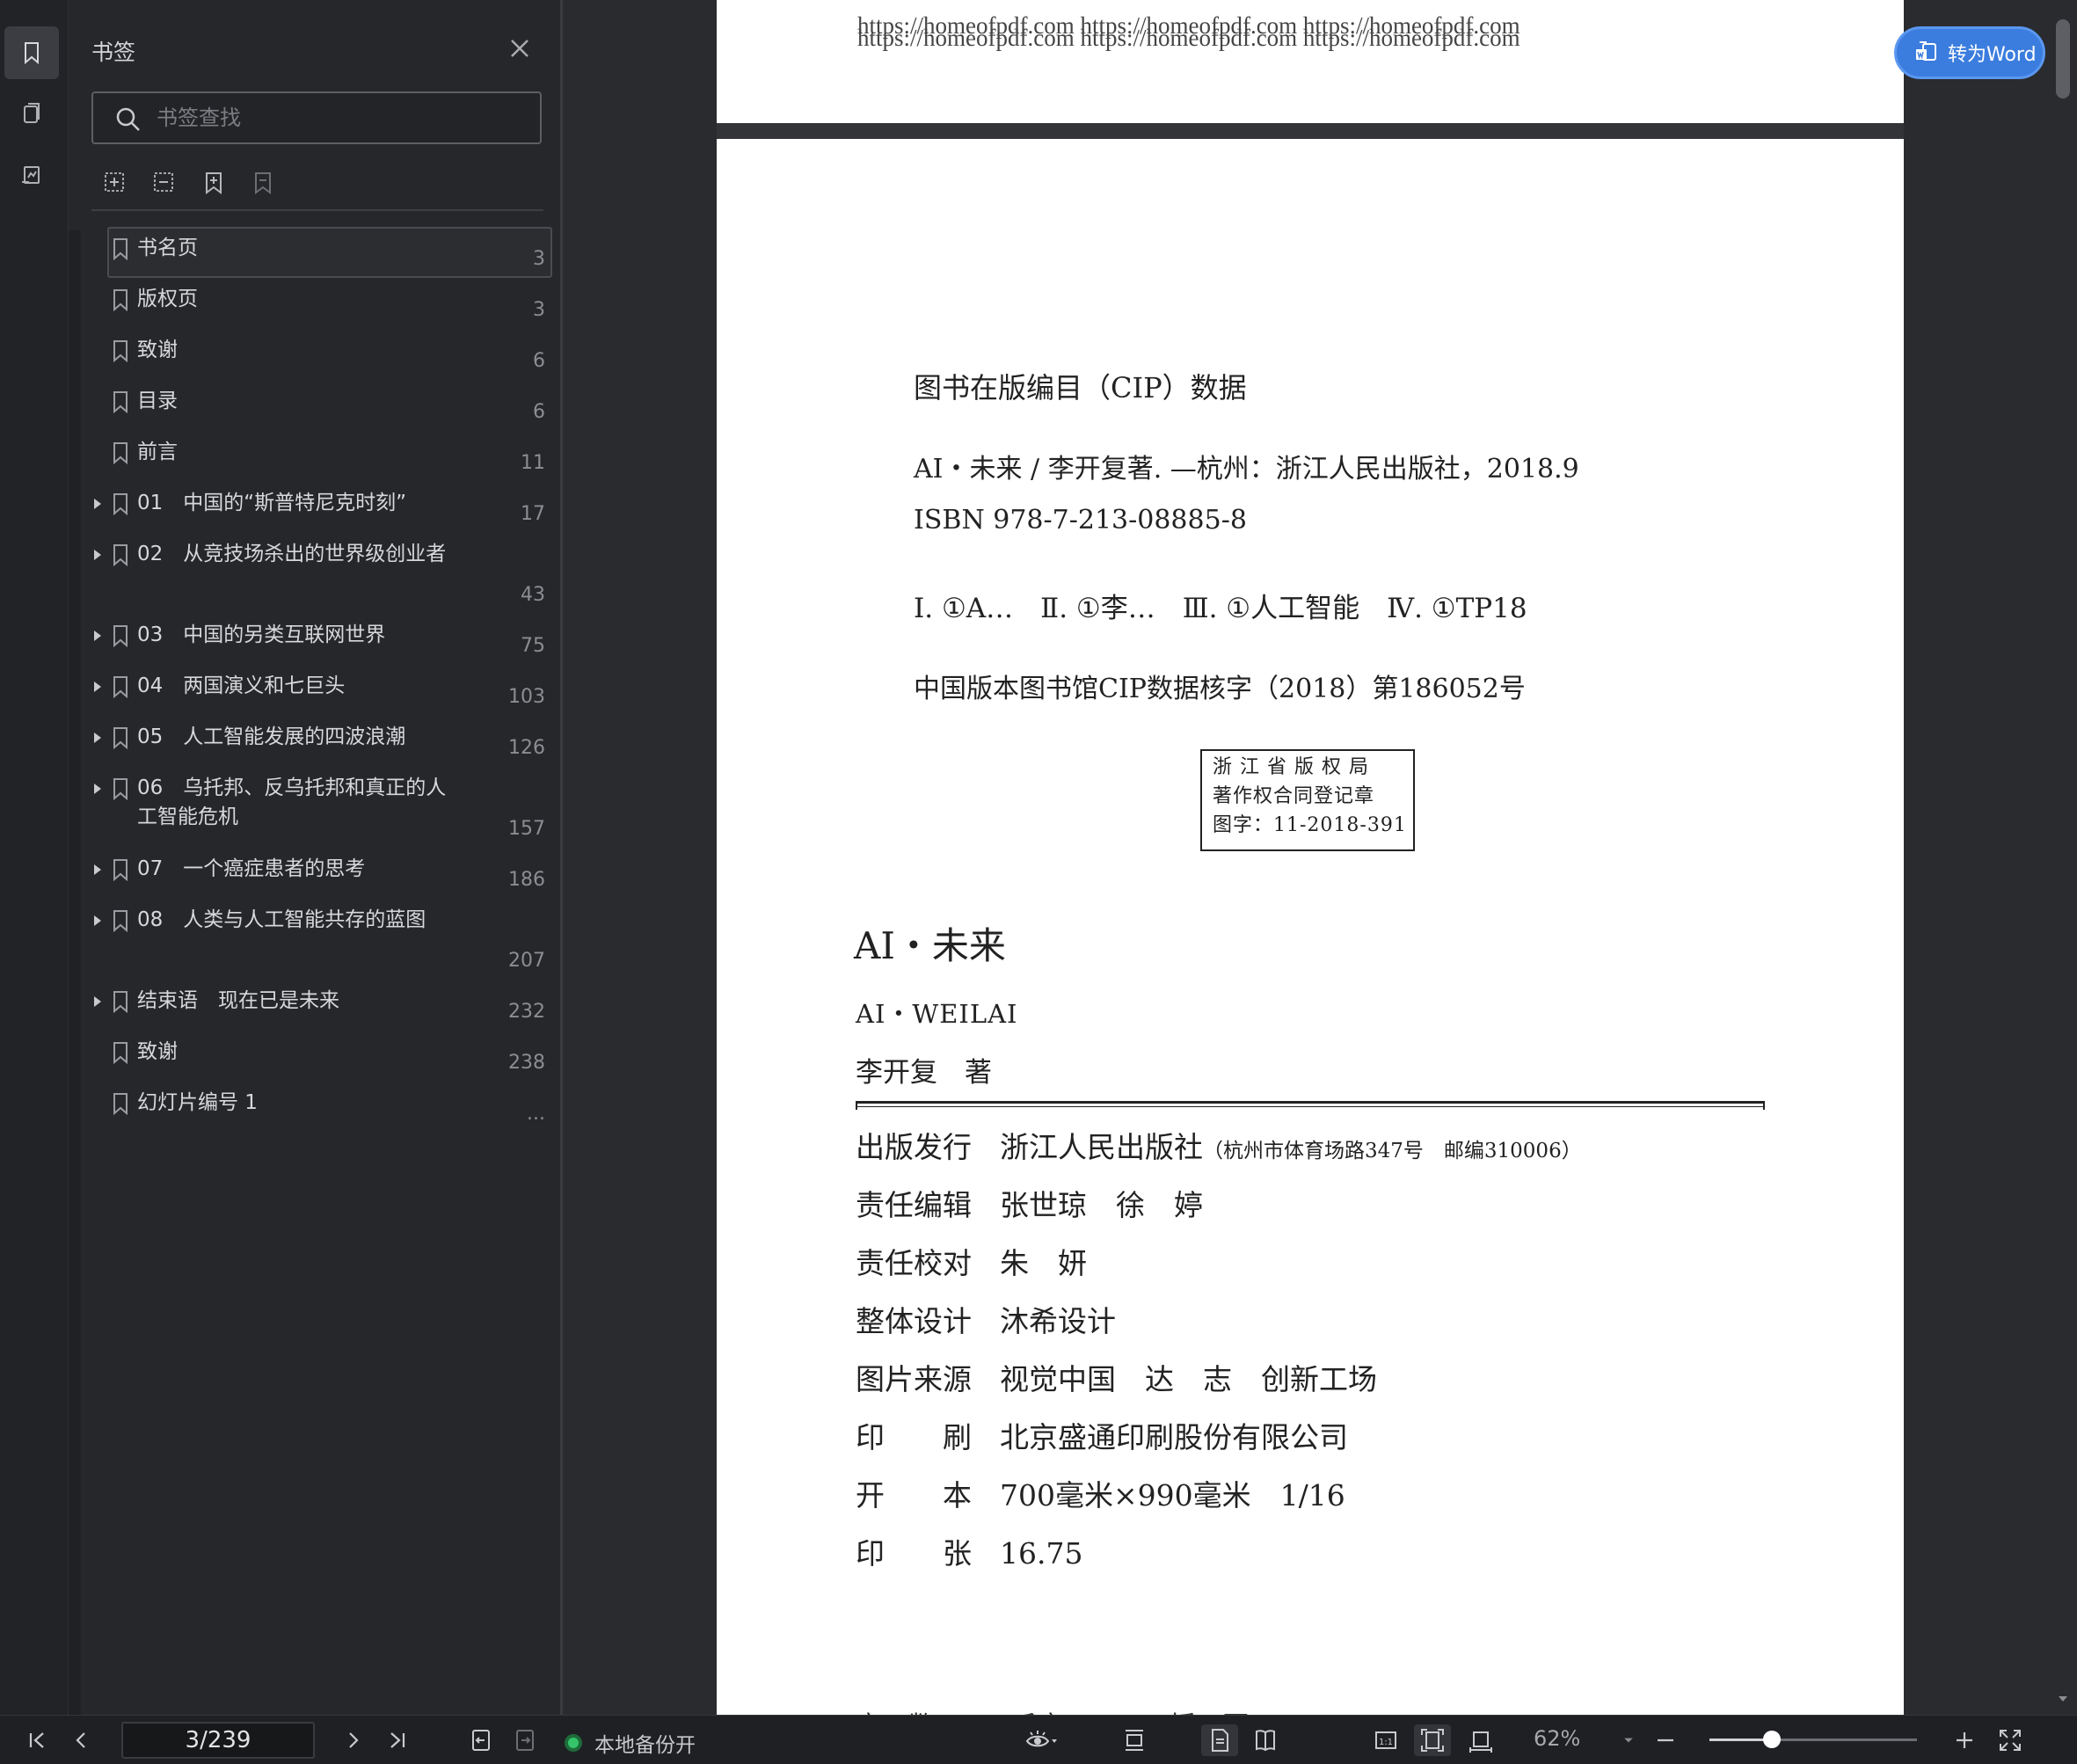  What do you see at coordinates (1041, 1740) in the screenshot?
I see `eye-protection-button` at bounding box center [1041, 1740].